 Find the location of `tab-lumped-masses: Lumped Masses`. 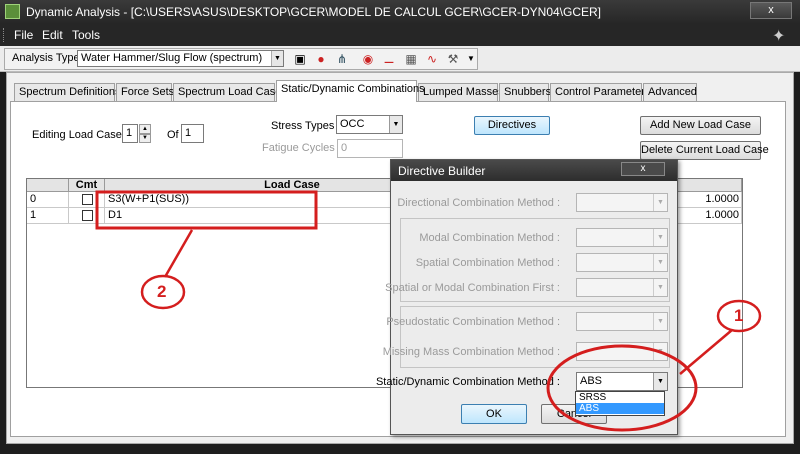

tab-lumped-masses: Lumped Masses is located at coordinates (461, 92).